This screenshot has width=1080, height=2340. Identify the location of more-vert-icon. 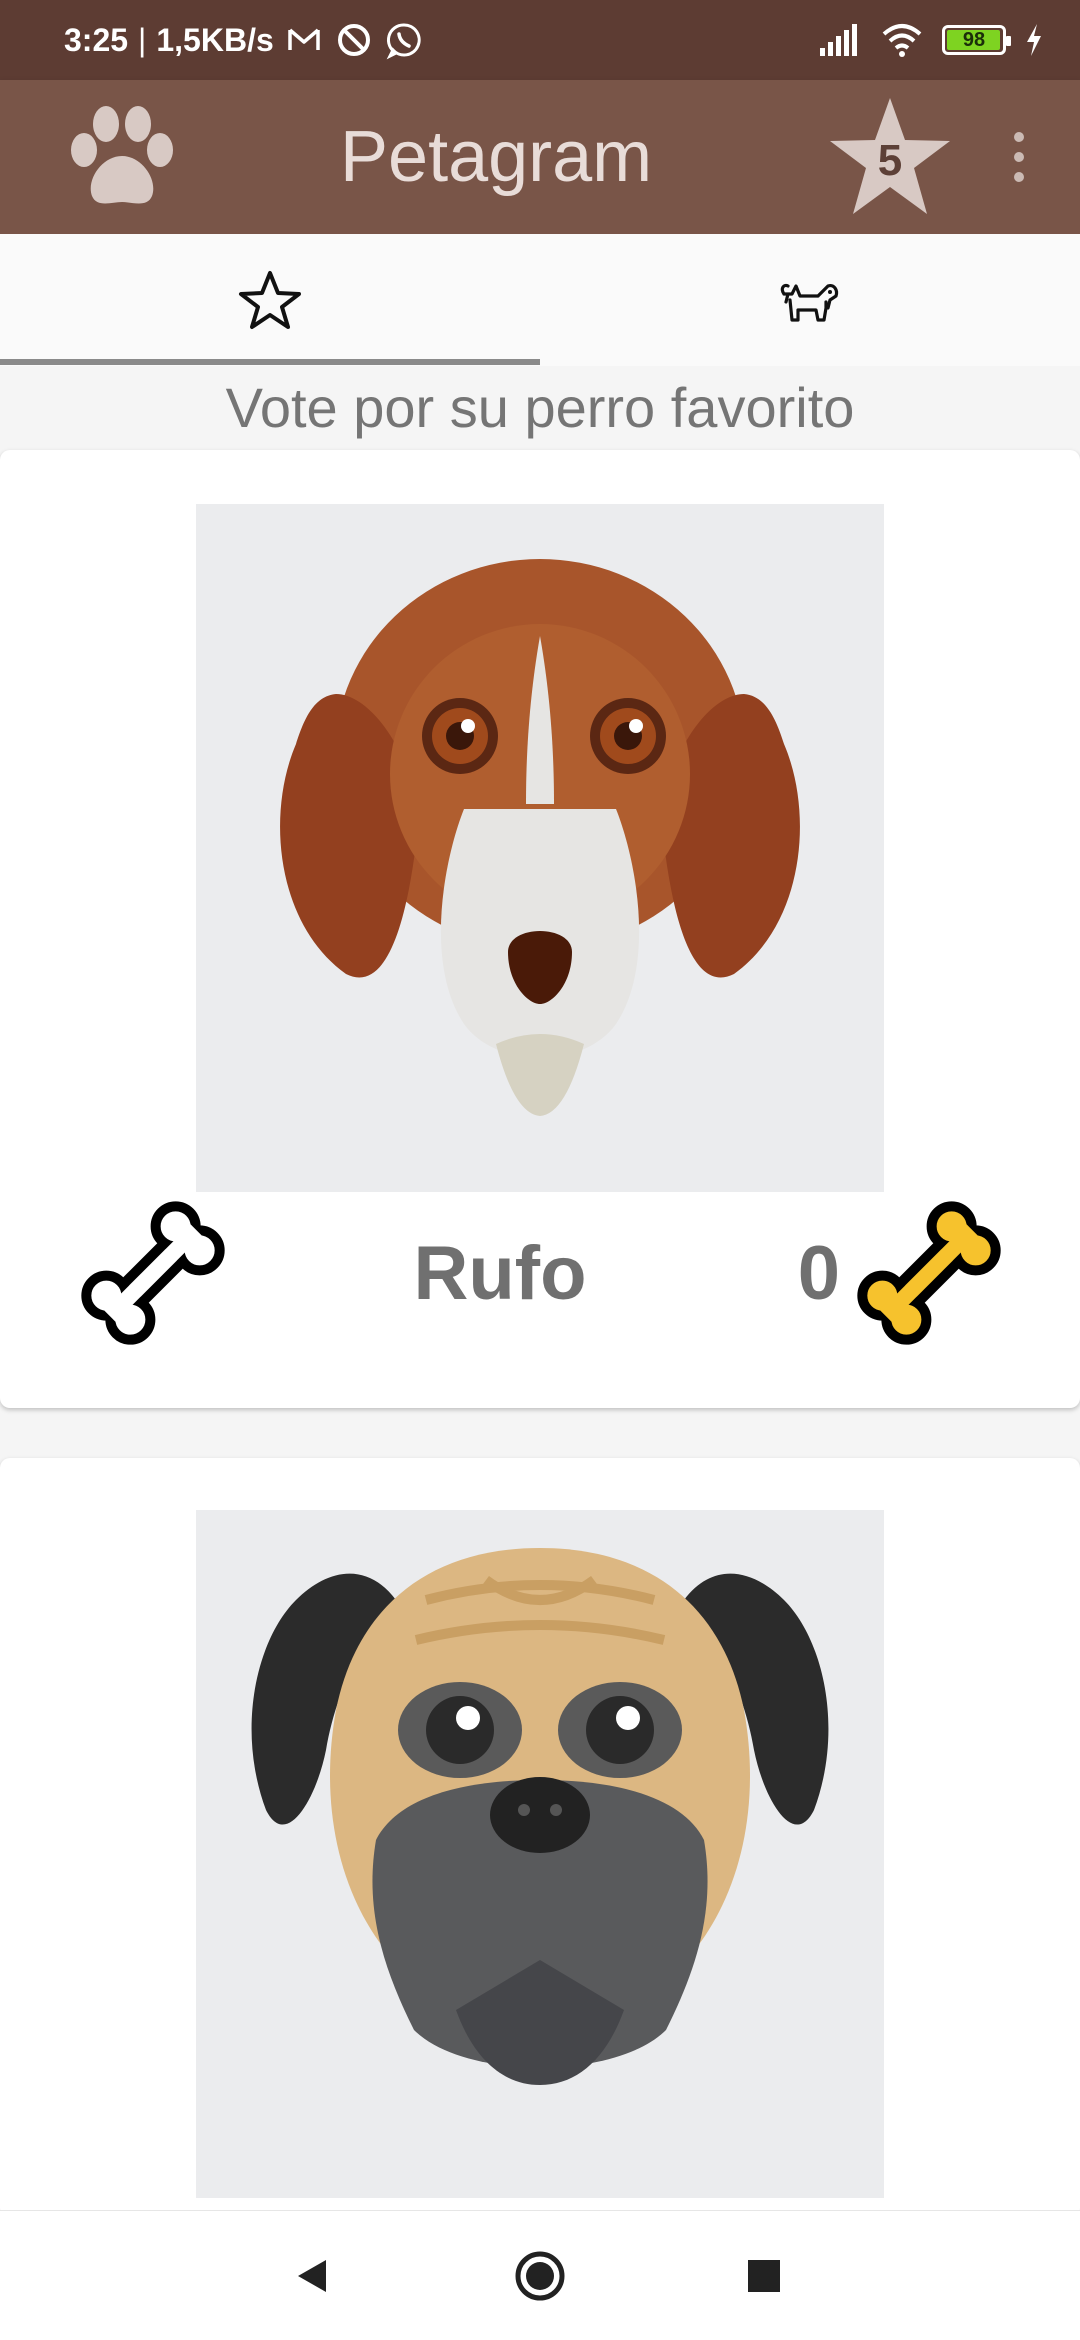
(1019, 157).